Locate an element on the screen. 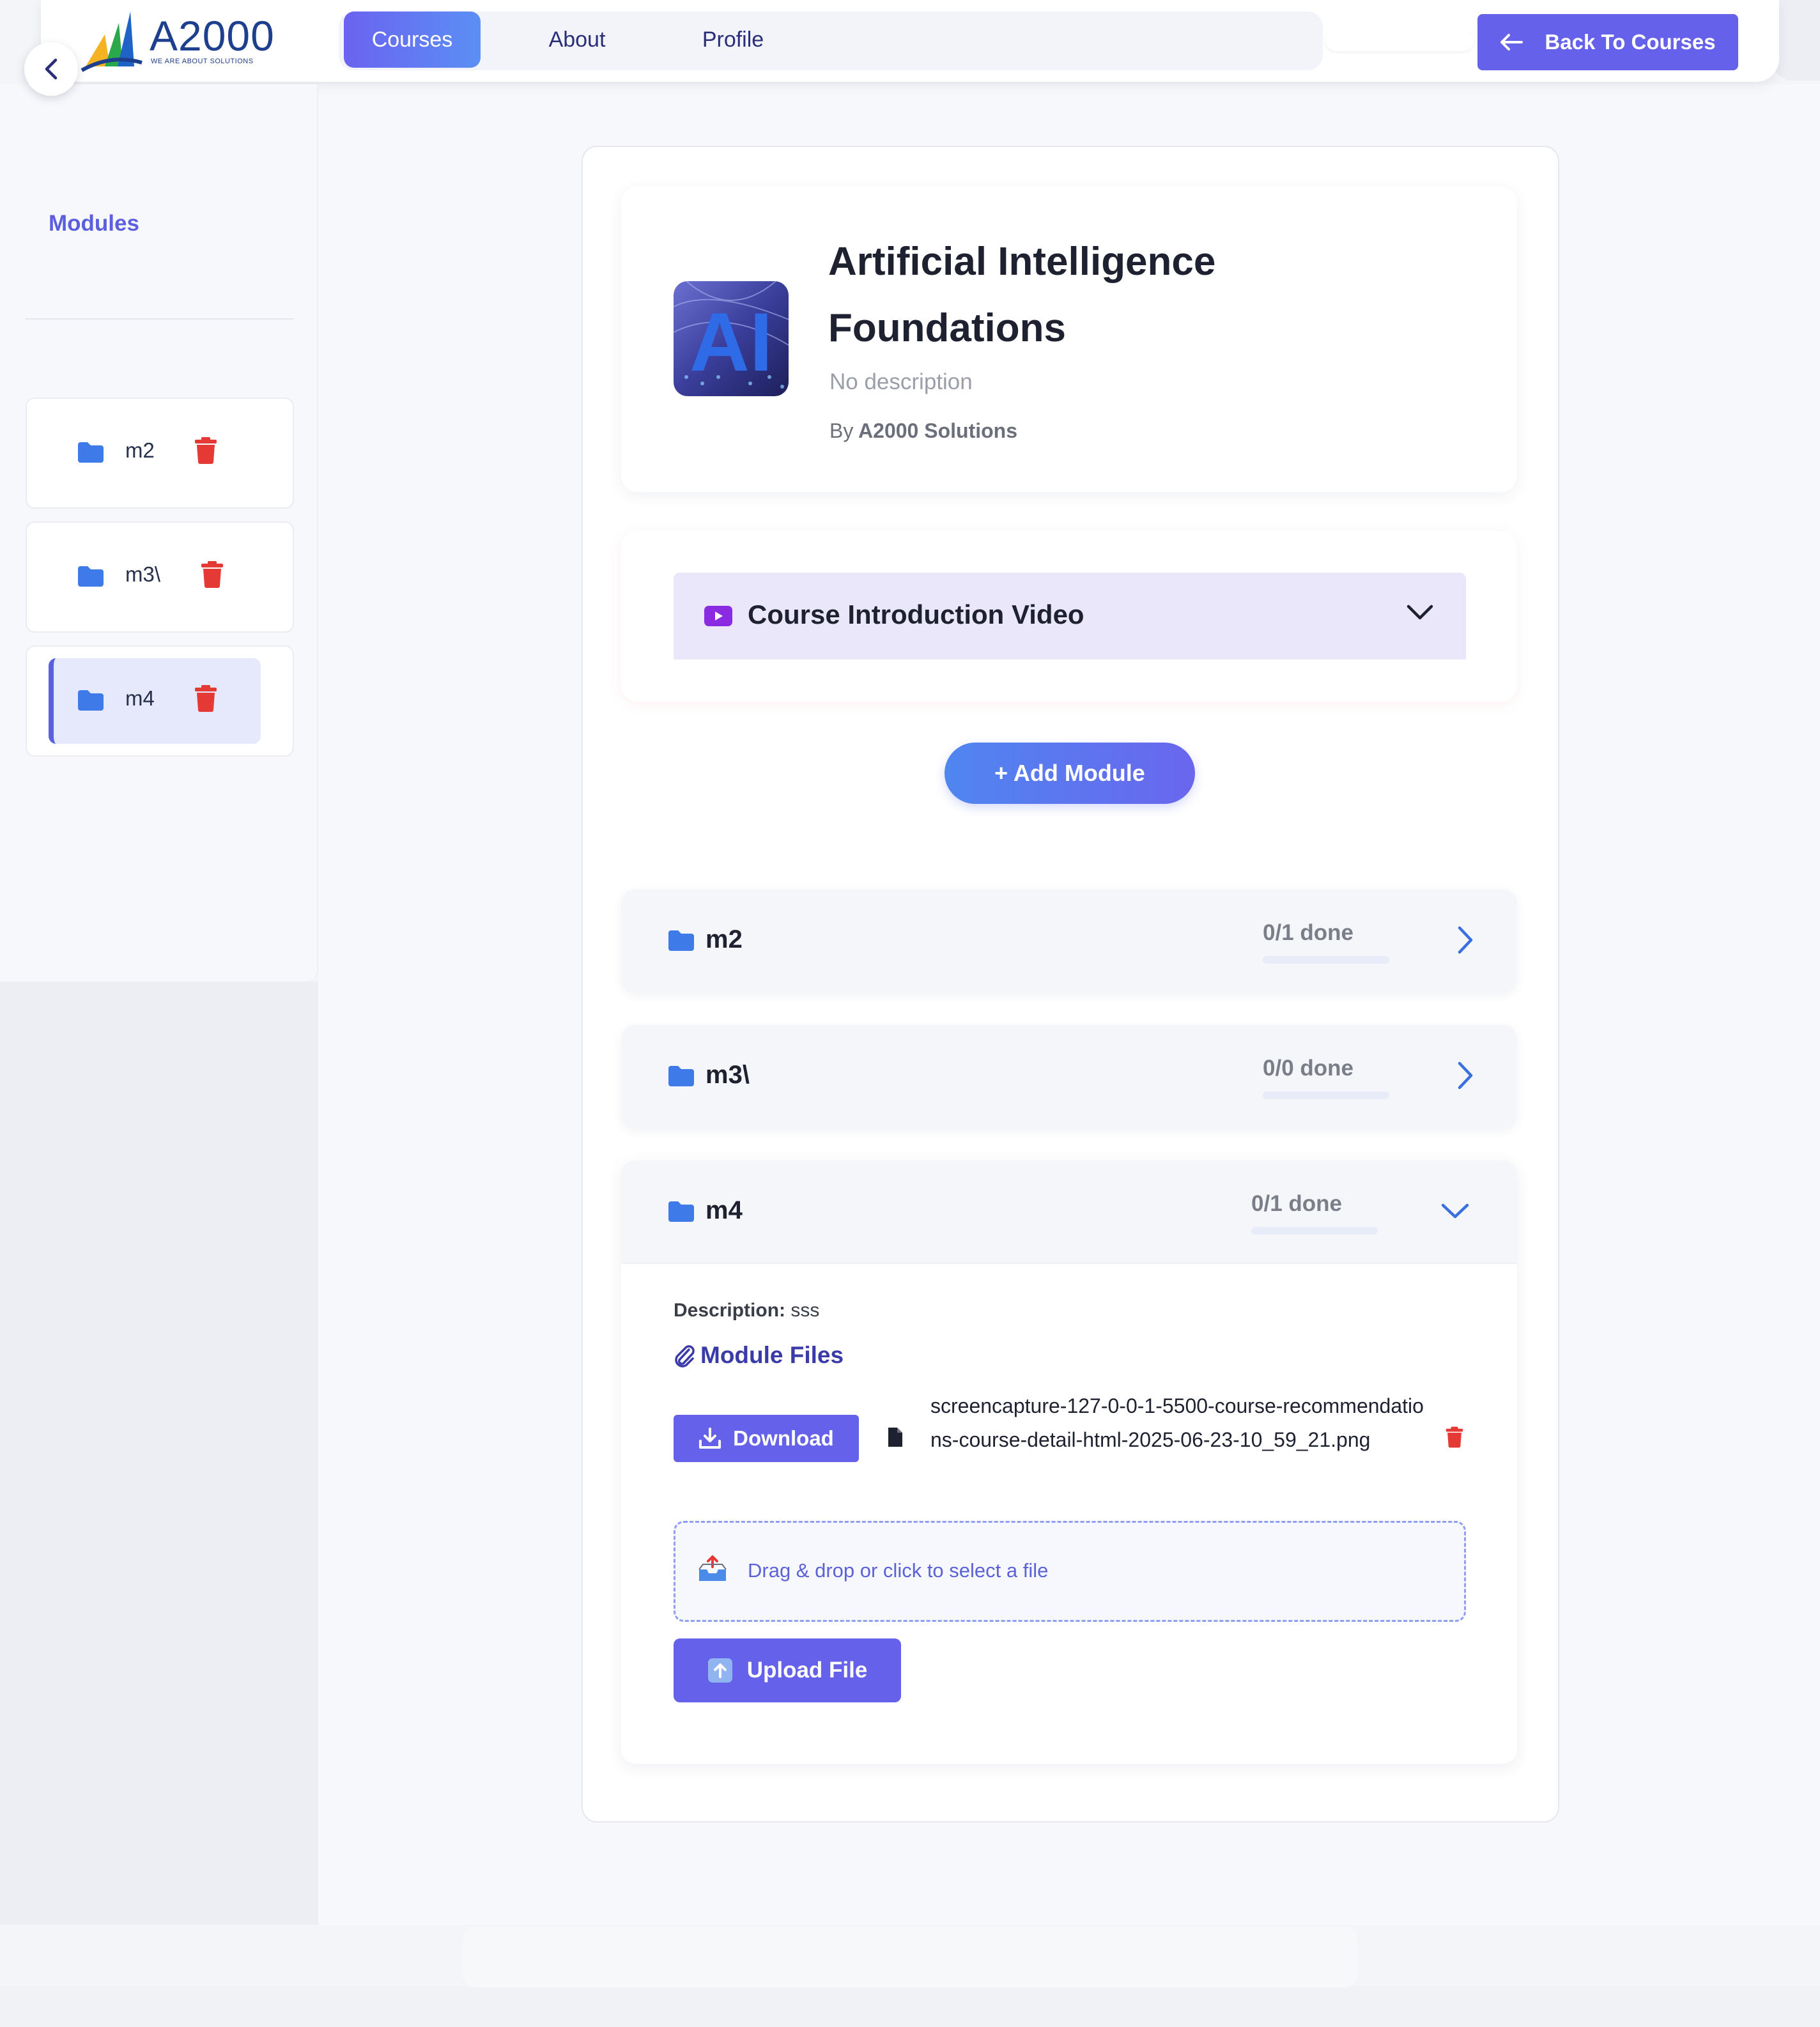  course-author: By A2000 Solutions is located at coordinates (923, 431).